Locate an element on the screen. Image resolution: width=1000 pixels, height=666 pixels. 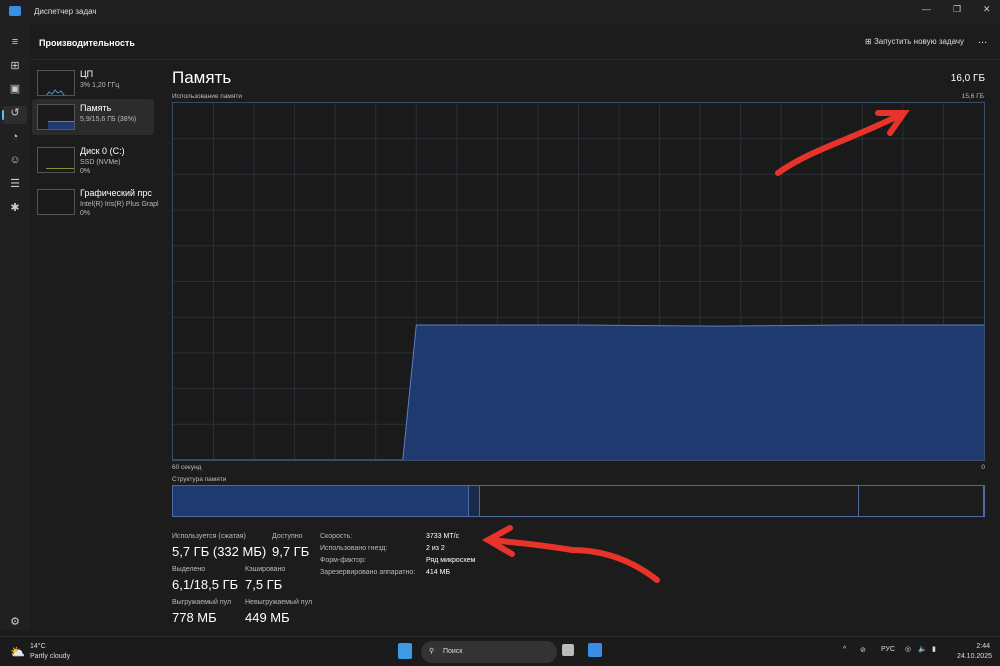
modified-segment is located at coordinates (474, 501).